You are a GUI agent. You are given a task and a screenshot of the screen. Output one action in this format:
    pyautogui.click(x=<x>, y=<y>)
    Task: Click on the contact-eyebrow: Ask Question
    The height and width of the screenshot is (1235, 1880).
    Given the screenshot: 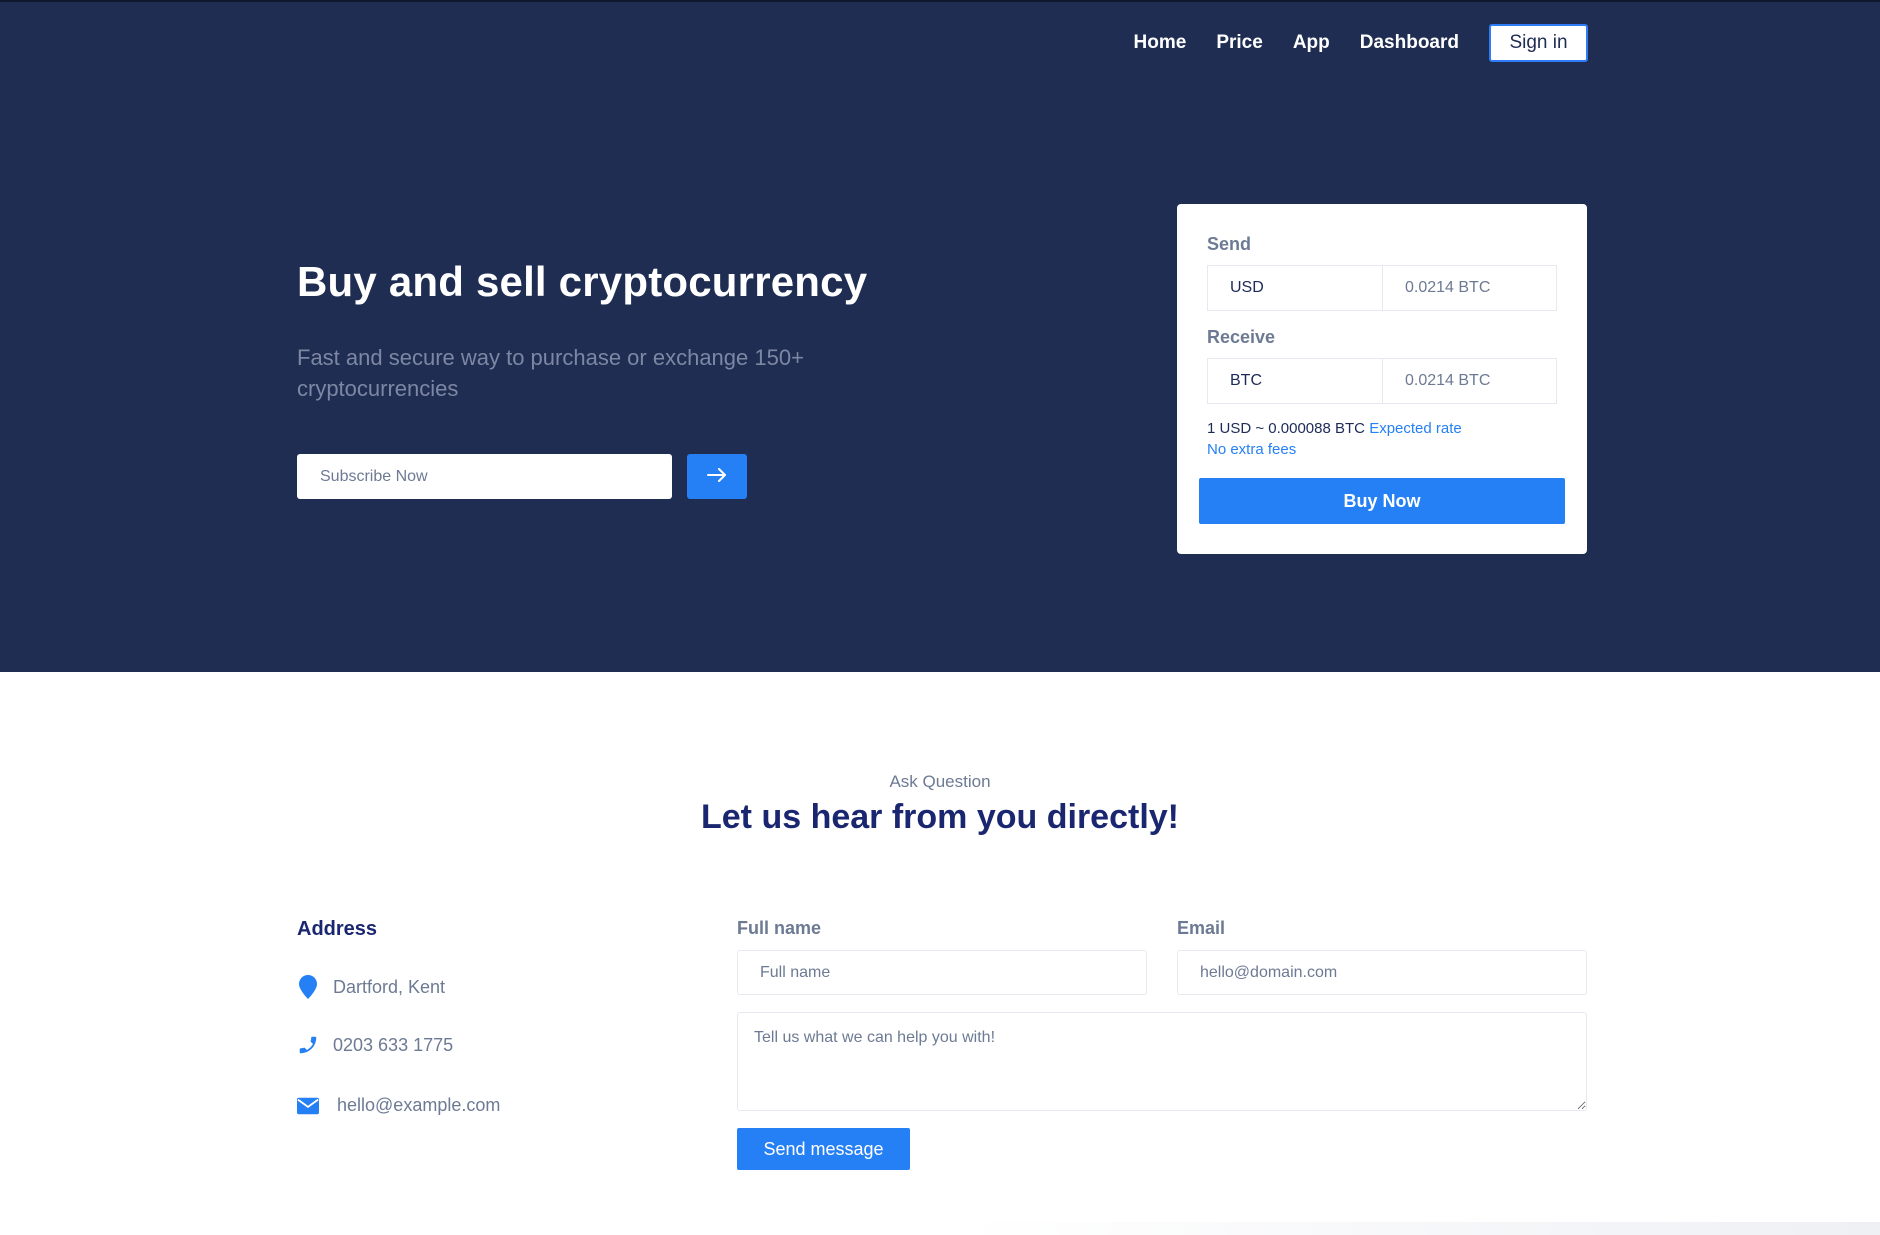 What is the action you would take?
    pyautogui.click(x=940, y=781)
    